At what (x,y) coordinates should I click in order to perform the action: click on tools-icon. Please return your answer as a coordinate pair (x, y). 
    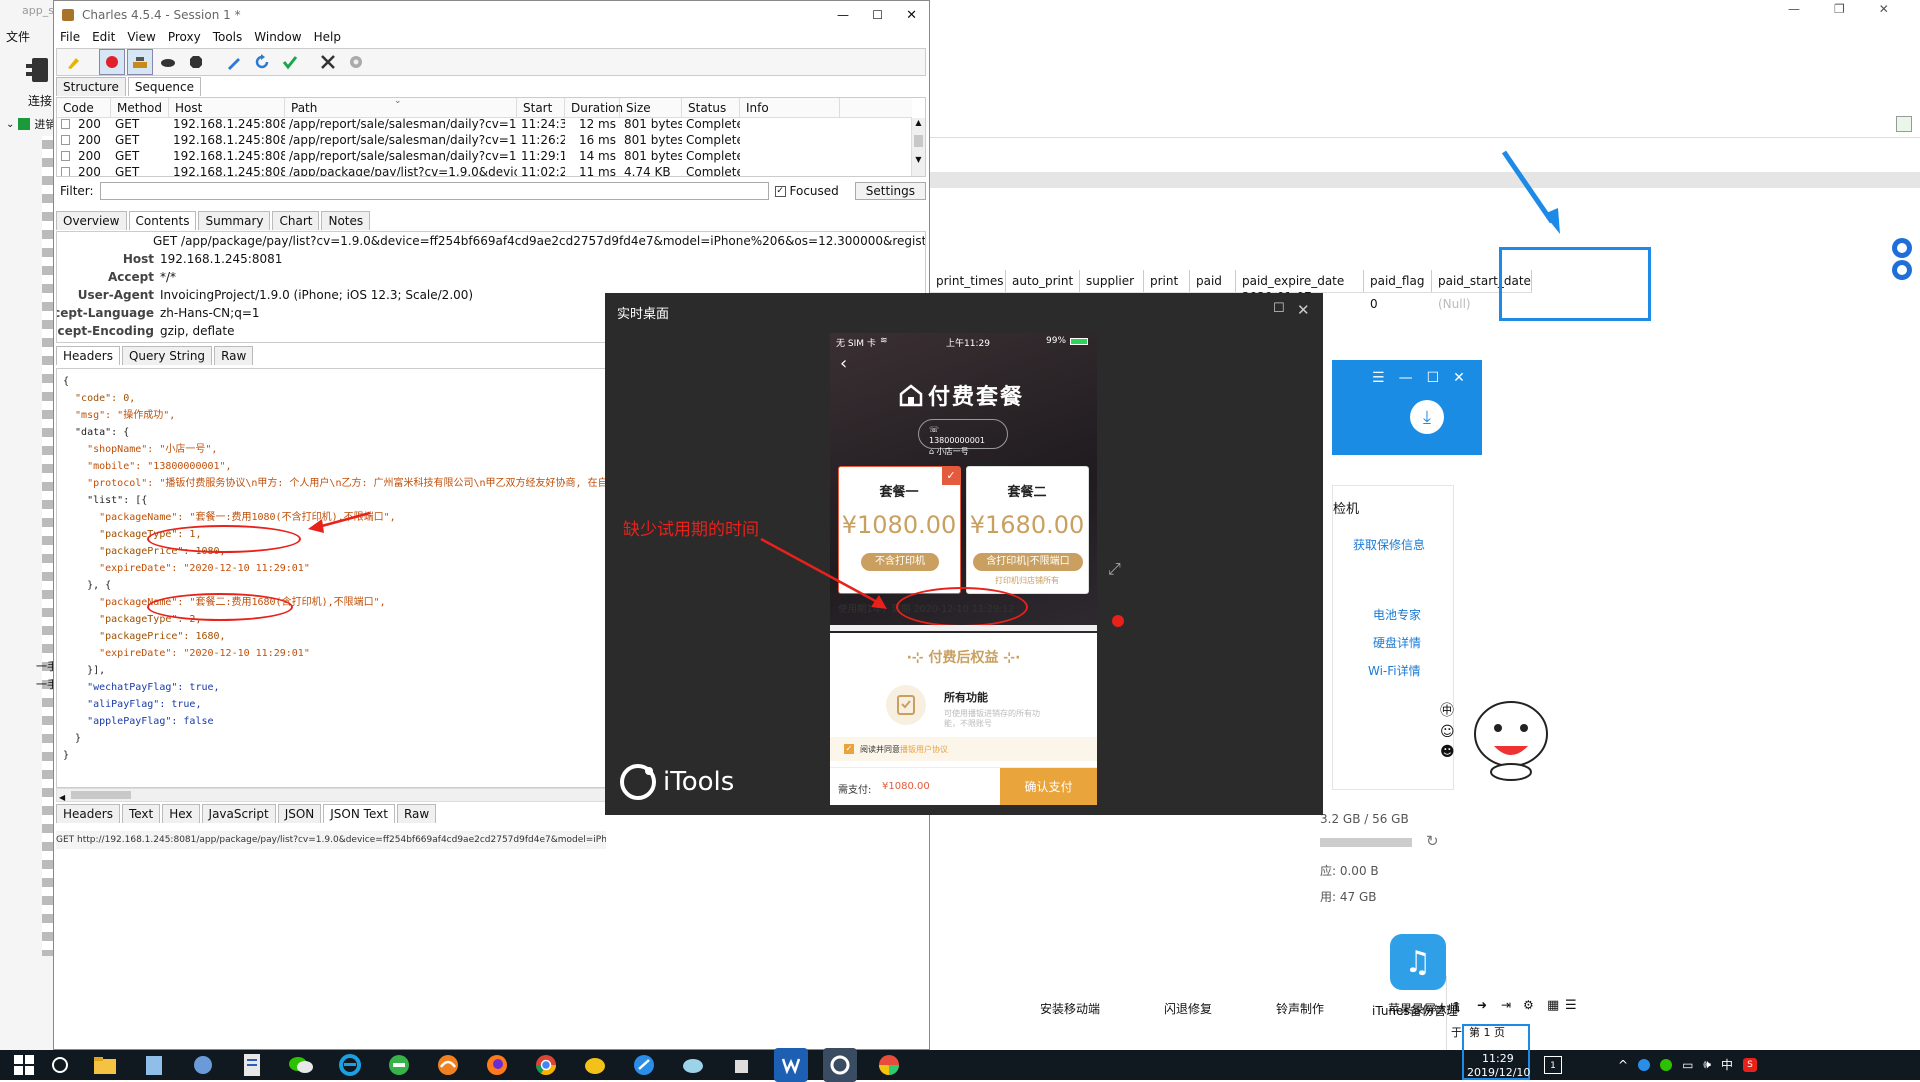
    Looking at the image, I should click on (328, 62).